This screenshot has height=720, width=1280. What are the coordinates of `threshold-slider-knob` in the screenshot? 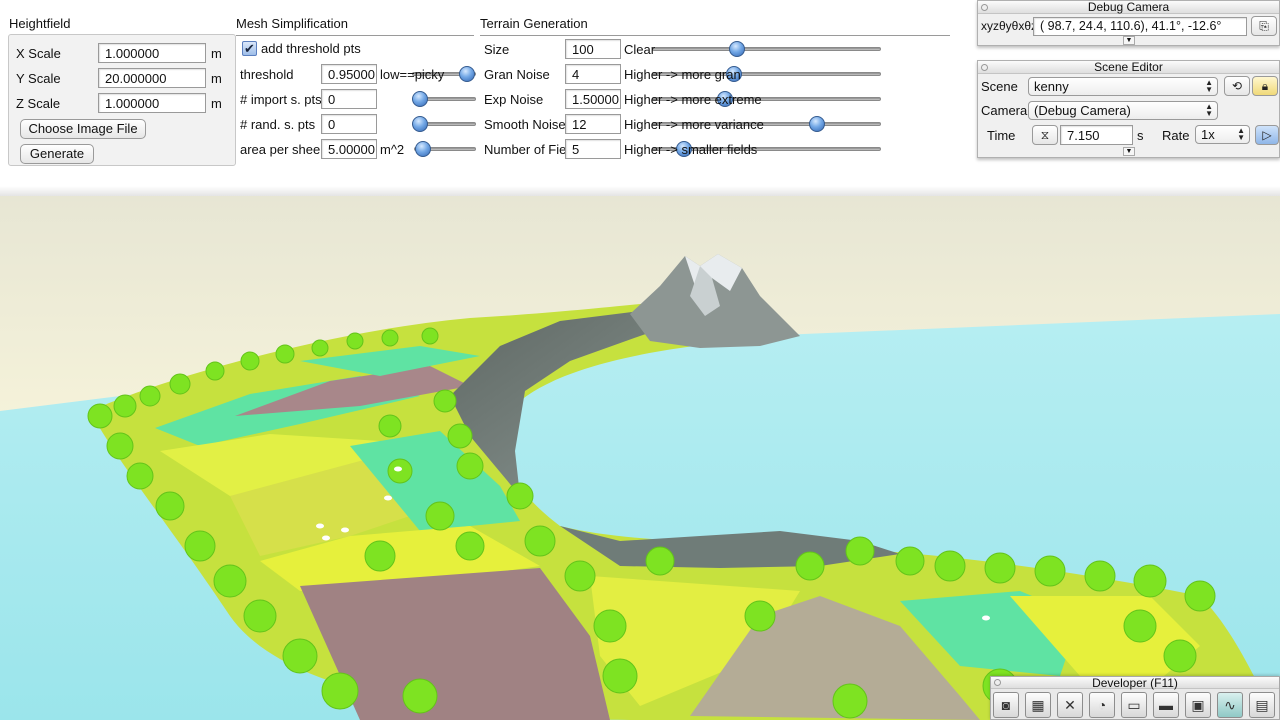 It's located at (467, 74).